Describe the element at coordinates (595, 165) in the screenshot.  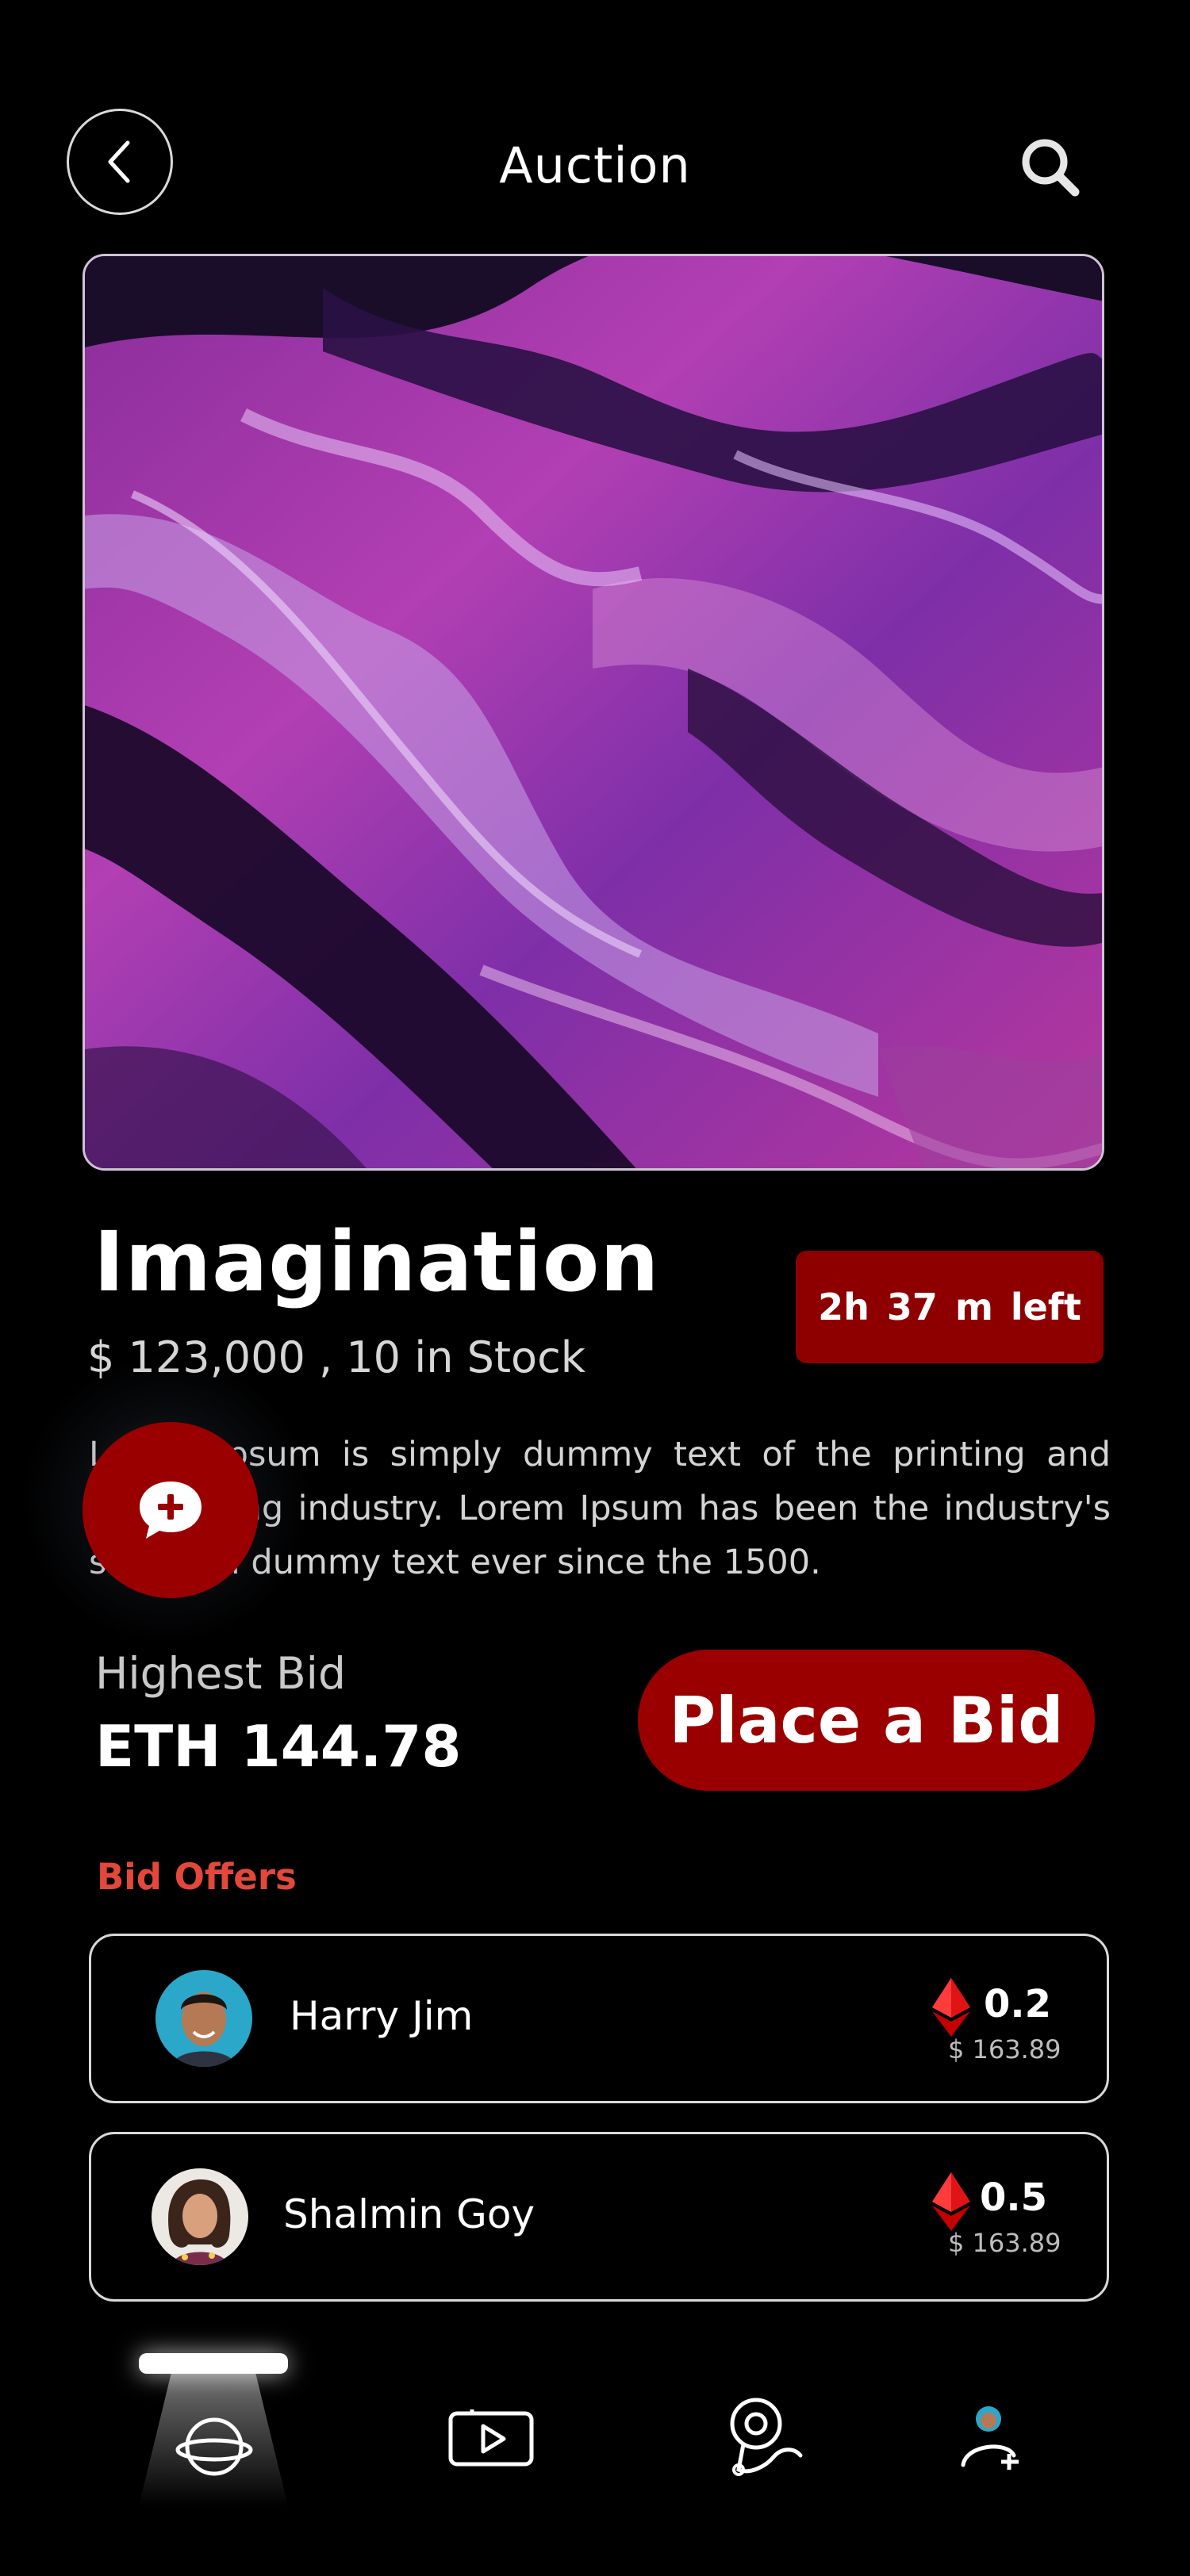
I see `page-title: Auction` at that location.